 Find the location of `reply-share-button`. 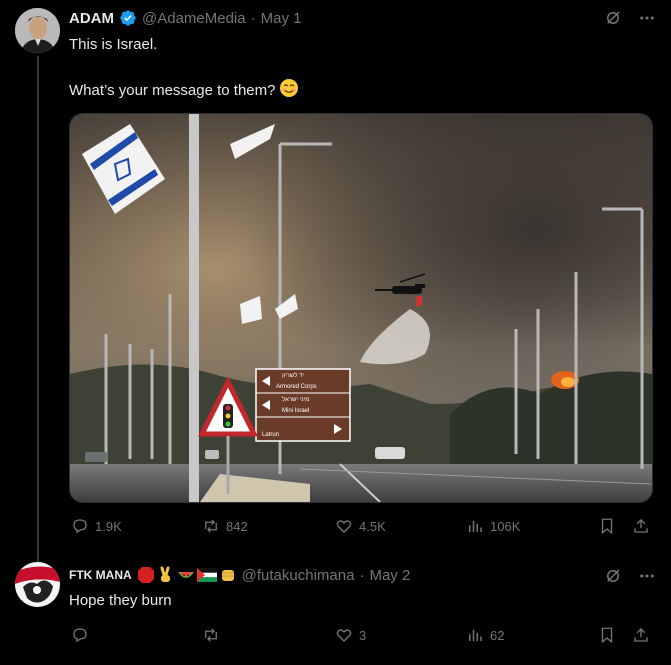

reply-share-button is located at coordinates (641, 635).